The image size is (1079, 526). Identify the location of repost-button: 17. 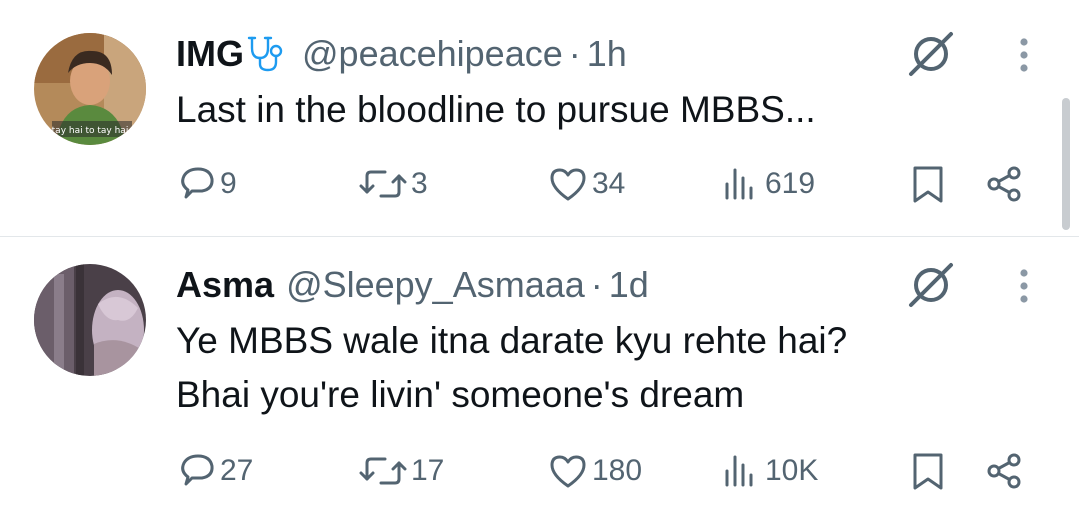
(401, 471).